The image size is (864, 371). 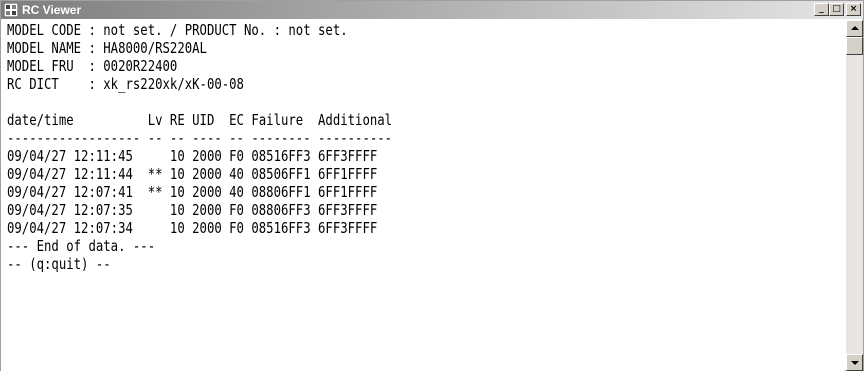 What do you see at coordinates (125, 84) in the screenshot?
I see `rc-dict-line: RC DICT : xk_rs220xk/xK-00-08` at bounding box center [125, 84].